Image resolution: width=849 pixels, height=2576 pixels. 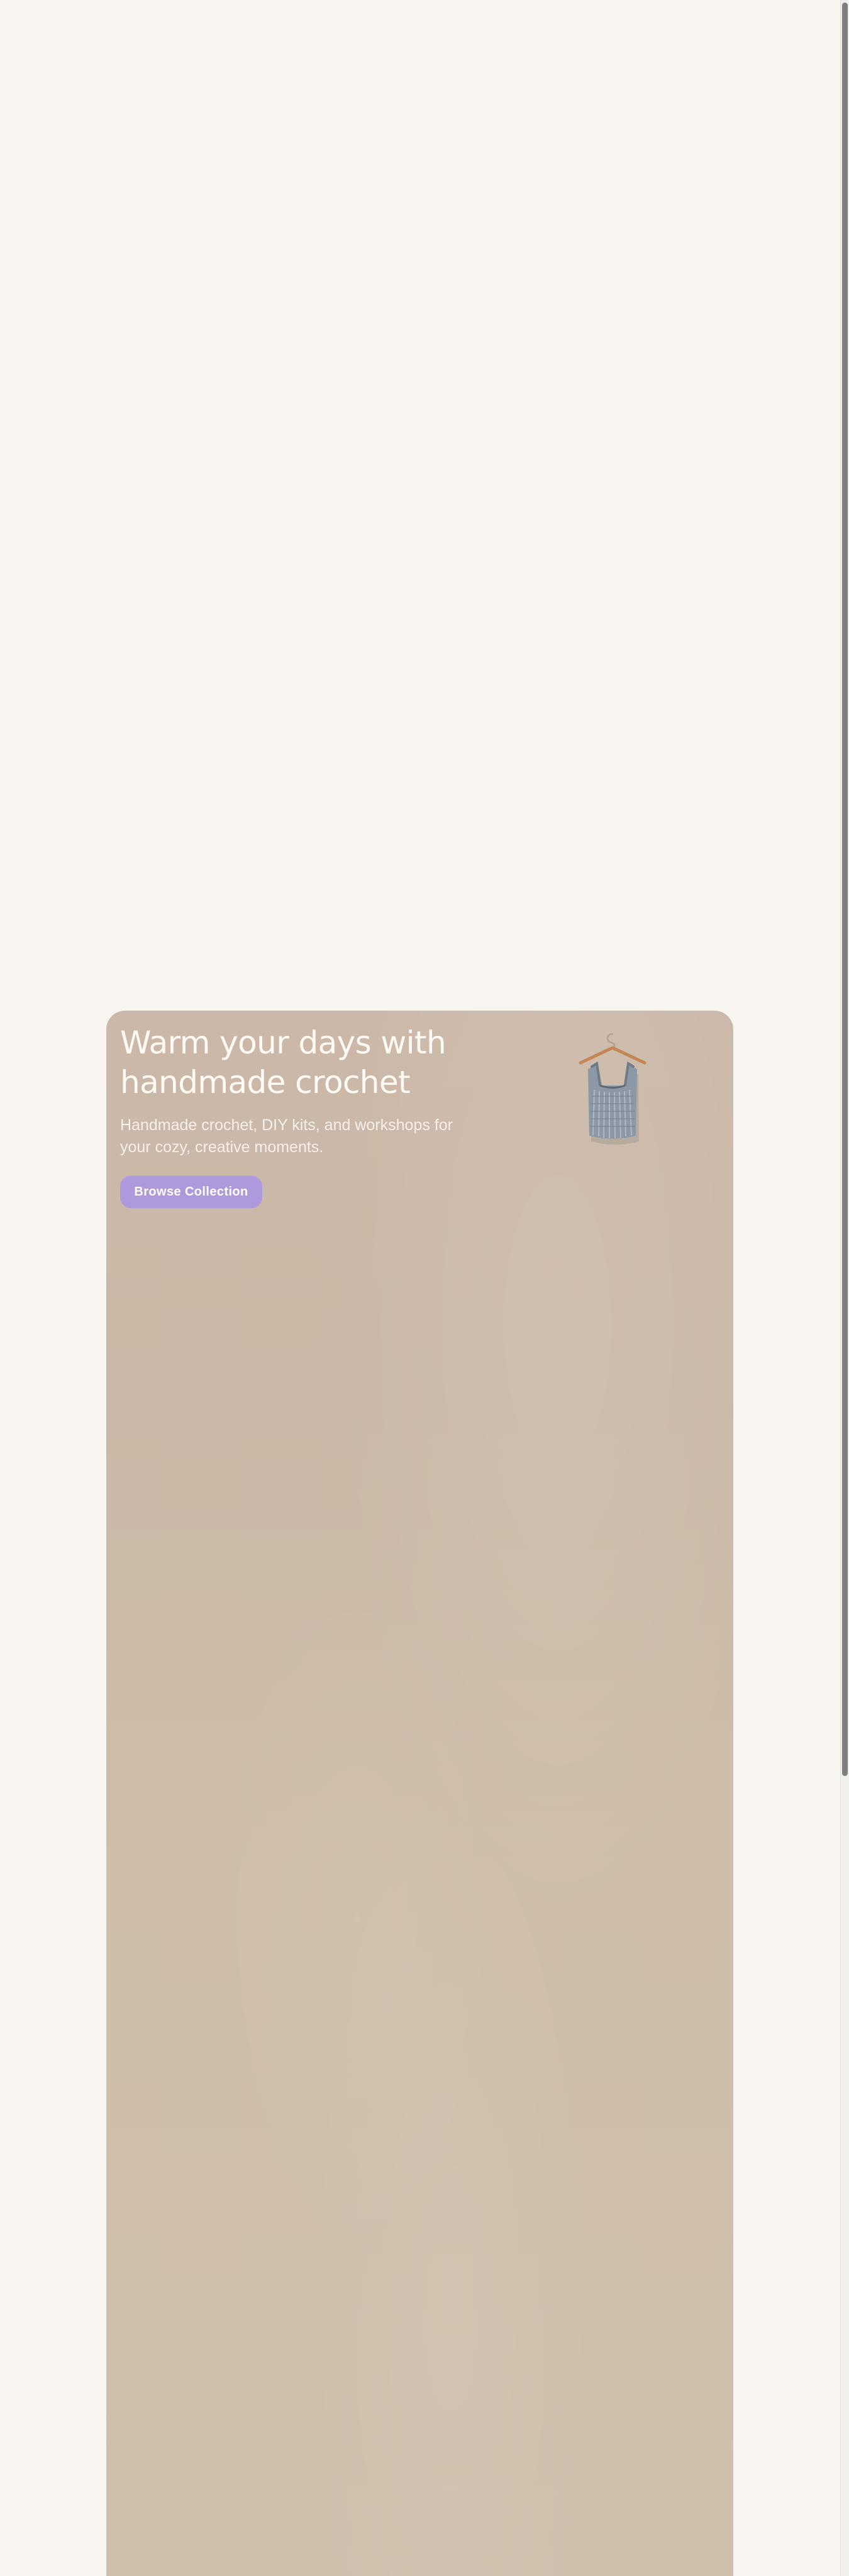 I want to click on browse-collection-button: Browse Collection, so click(x=191, y=1191).